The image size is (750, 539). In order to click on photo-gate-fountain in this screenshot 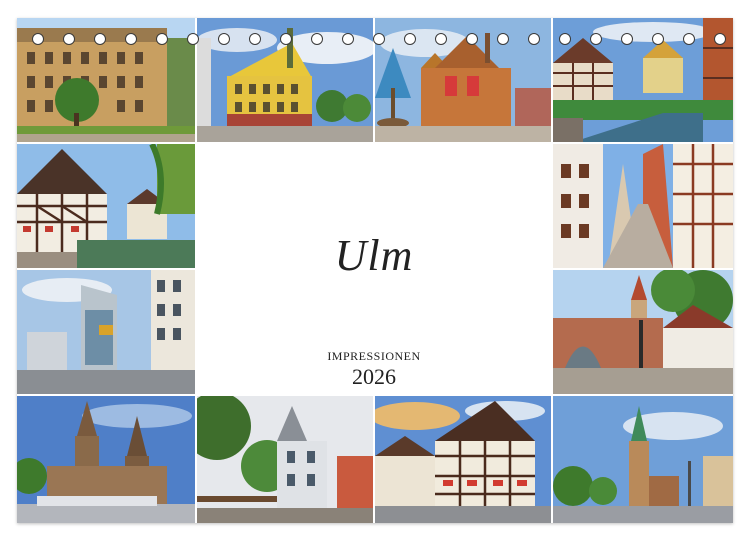, I will do `click(643, 332)`.